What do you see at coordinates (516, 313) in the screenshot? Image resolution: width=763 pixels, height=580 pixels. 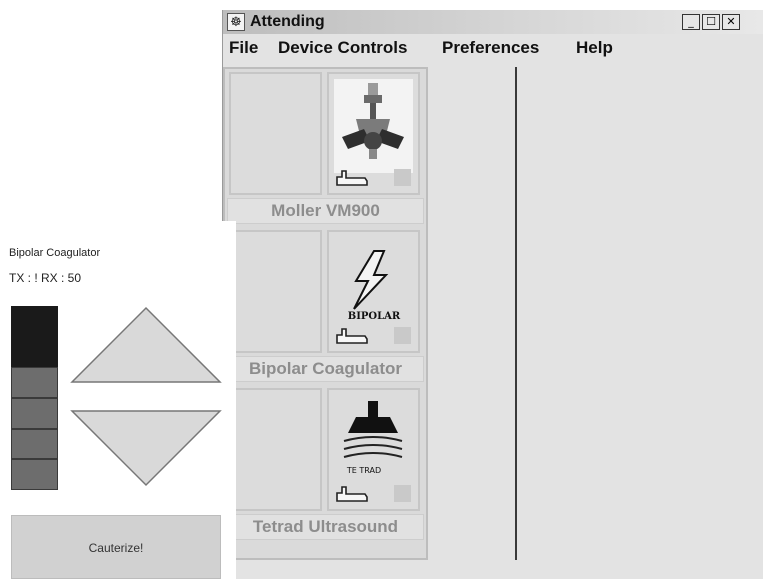 I see `pane-divider` at bounding box center [516, 313].